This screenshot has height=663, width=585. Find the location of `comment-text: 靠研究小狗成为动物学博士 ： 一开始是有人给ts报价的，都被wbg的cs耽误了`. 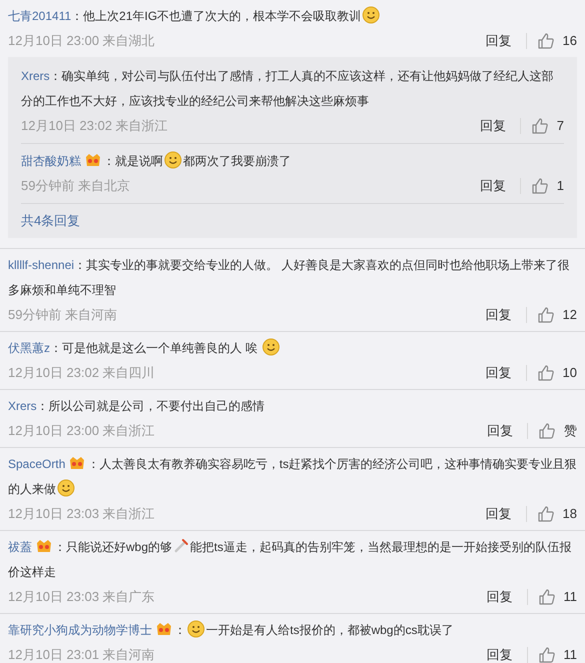

comment-text: 靠研究小狗成为动物学博士 ： 一开始是有人给ts报价的，都被wbg的cs耽误了 is located at coordinates (292, 630).